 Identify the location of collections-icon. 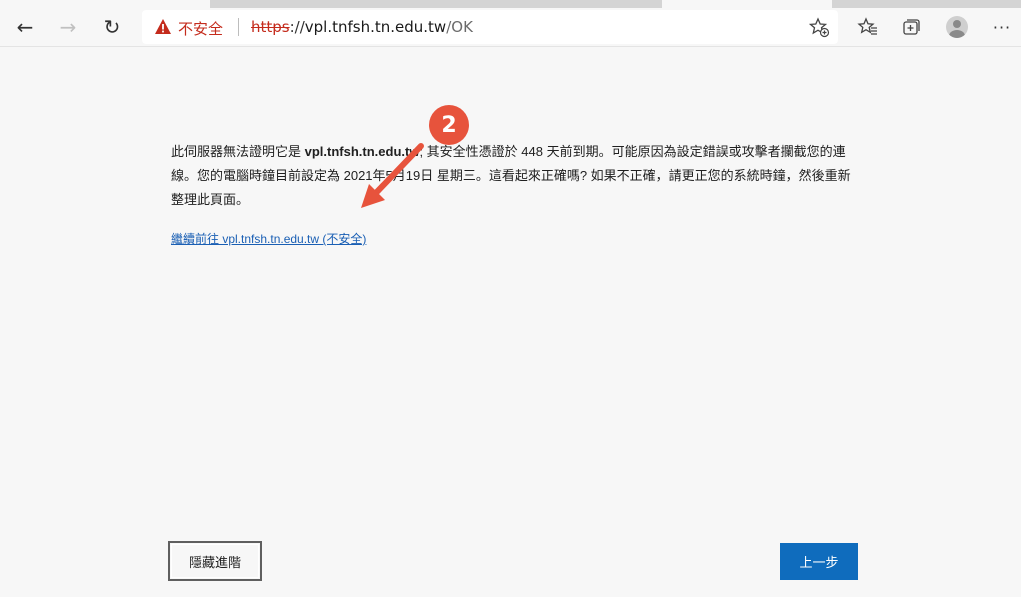
(911, 27).